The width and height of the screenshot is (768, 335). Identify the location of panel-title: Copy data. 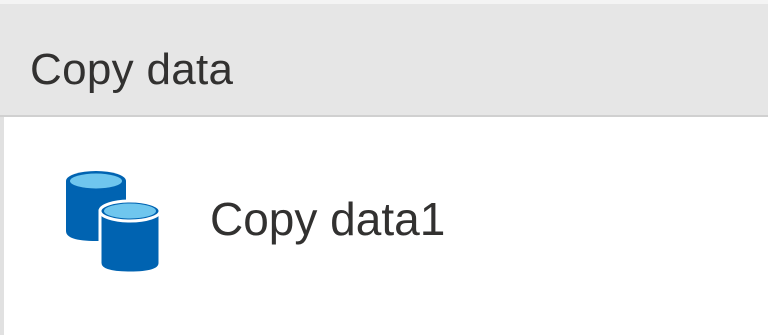
(132, 69).